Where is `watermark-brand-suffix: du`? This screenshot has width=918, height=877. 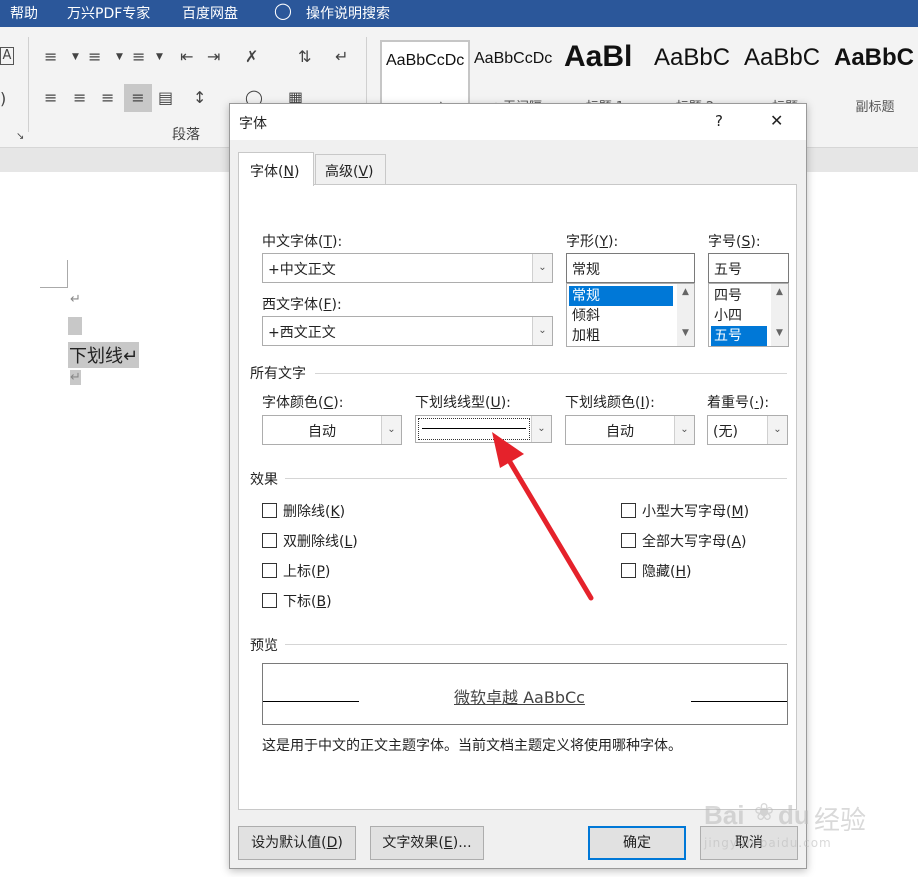
watermark-brand-suffix: du is located at coordinates (794, 815).